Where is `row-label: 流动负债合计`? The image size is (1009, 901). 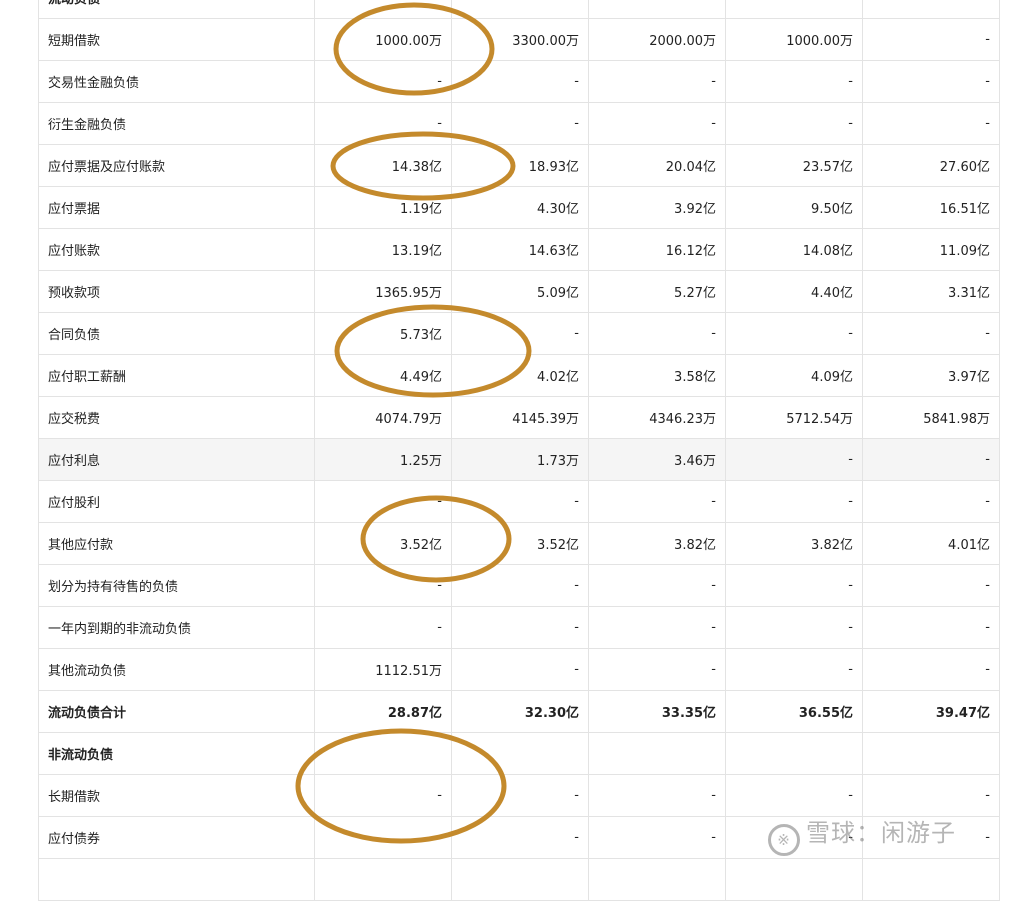
row-label: 流动负债合计 is located at coordinates (176, 711).